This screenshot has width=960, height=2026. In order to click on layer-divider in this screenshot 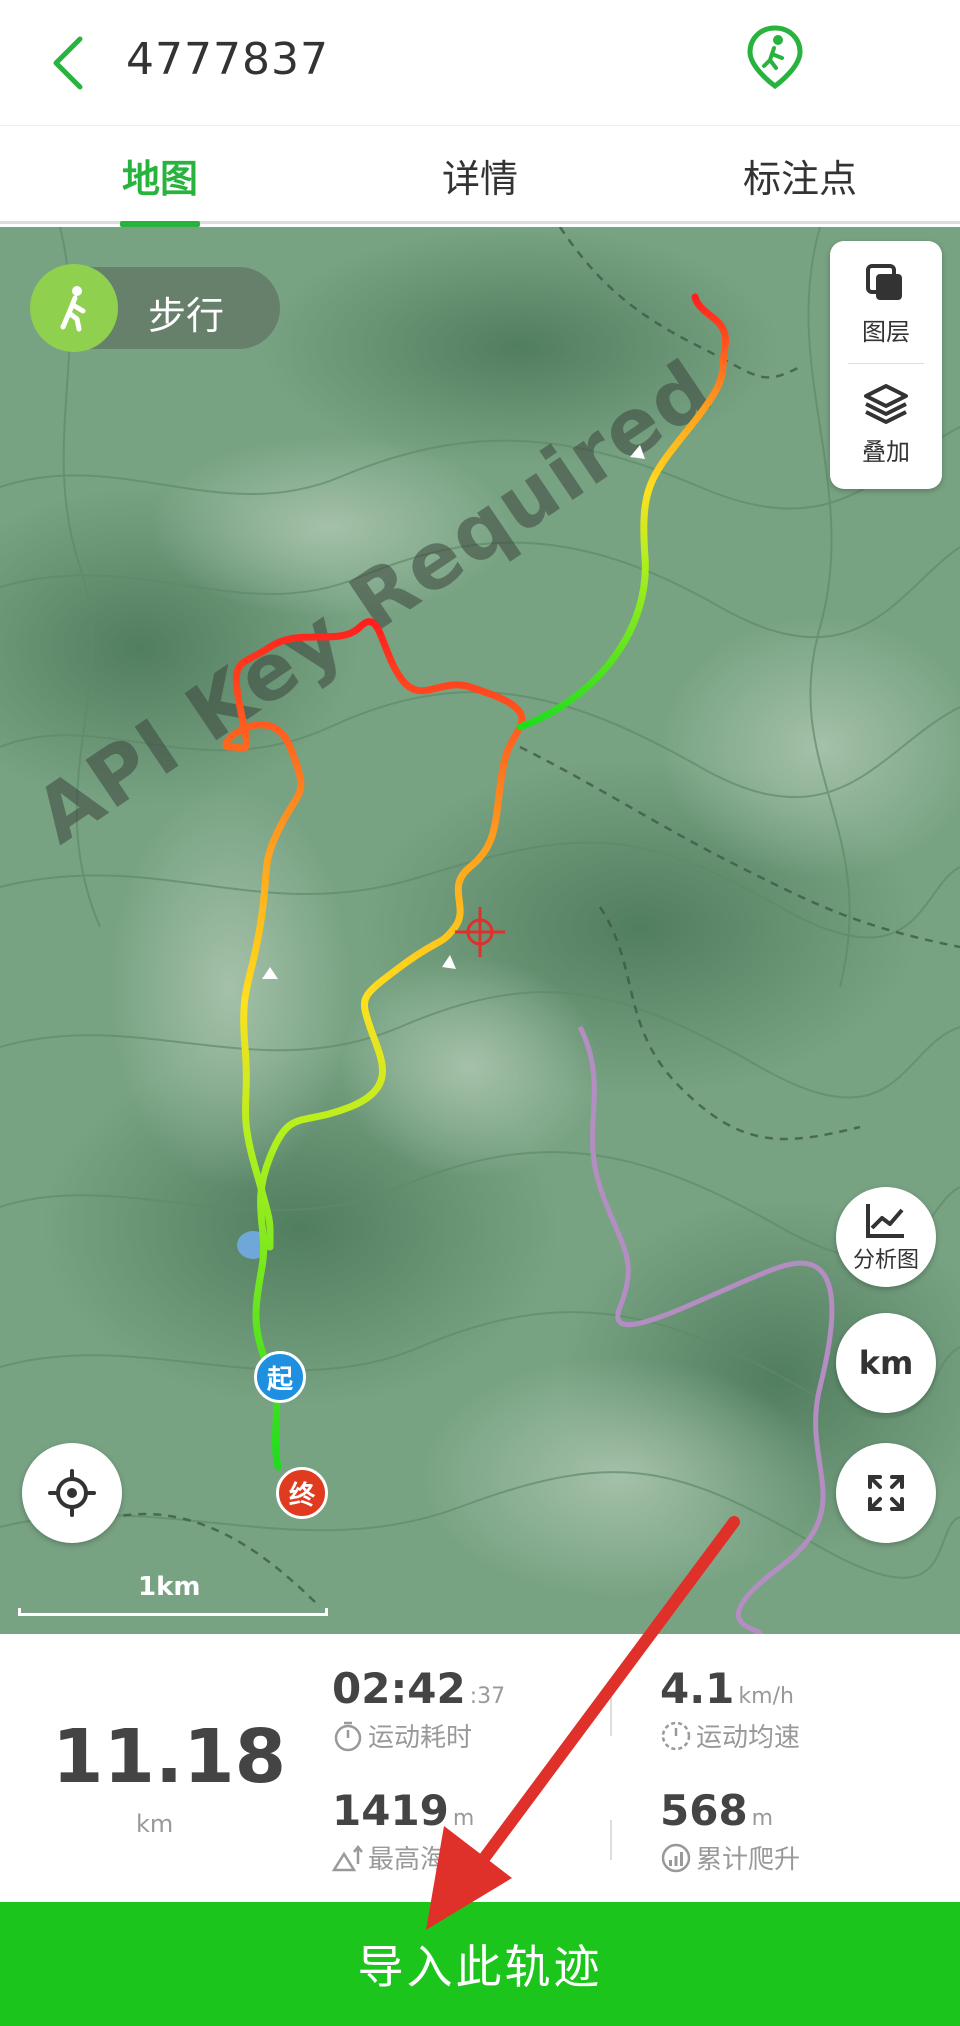, I will do `click(886, 363)`.